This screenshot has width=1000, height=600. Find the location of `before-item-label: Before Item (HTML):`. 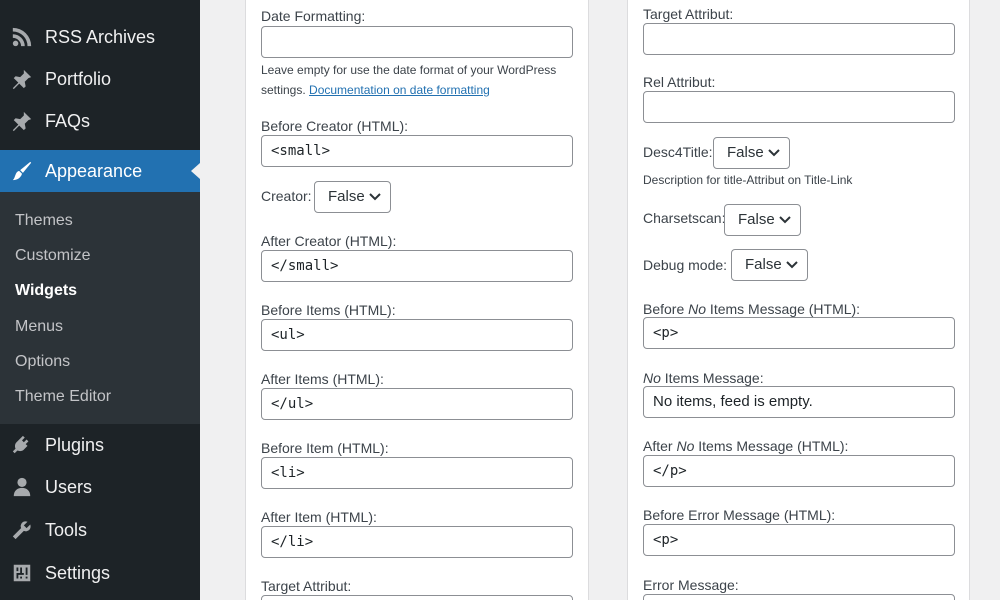

before-item-label: Before Item (HTML): is located at coordinates (325, 448).